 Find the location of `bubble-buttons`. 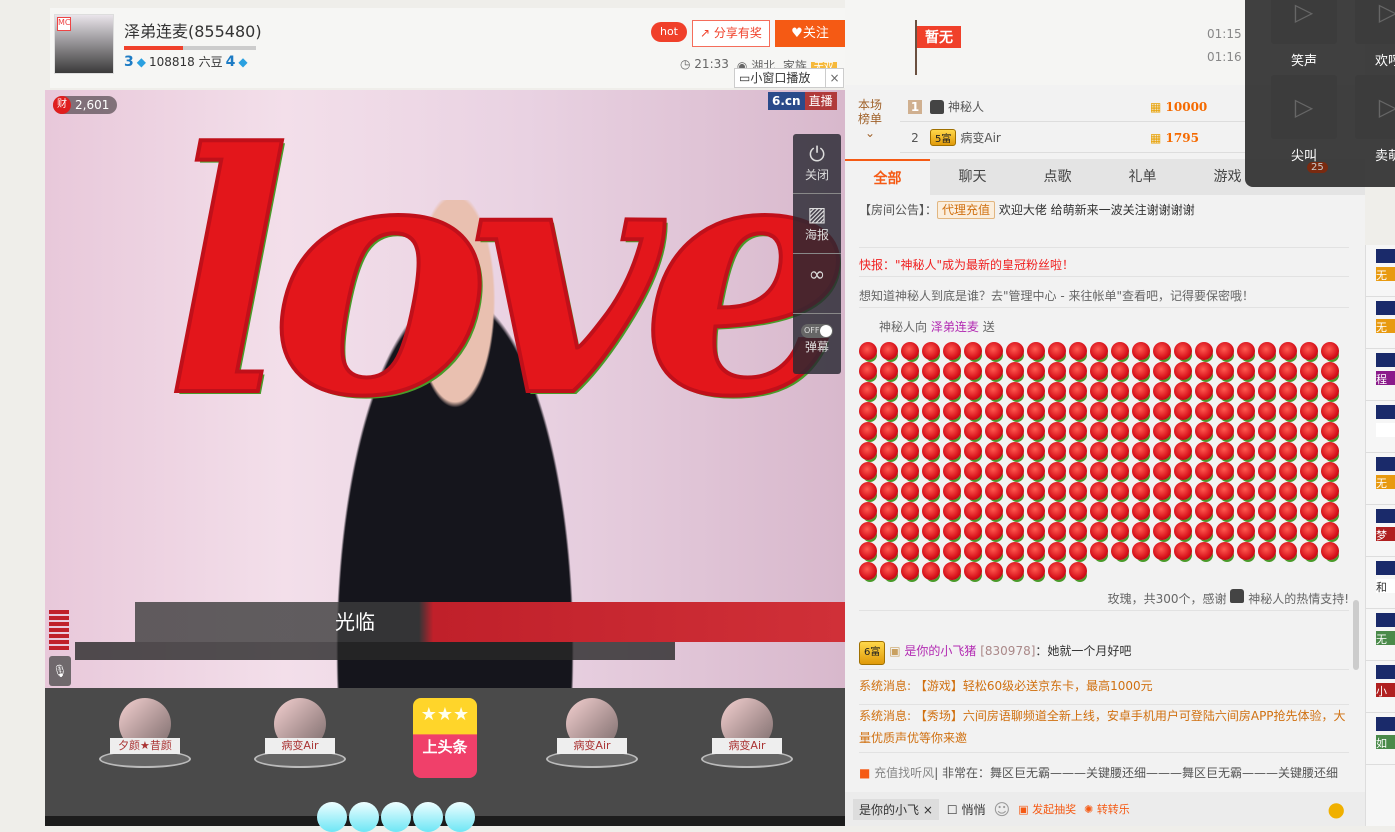

bubble-buttons is located at coordinates (396, 817).